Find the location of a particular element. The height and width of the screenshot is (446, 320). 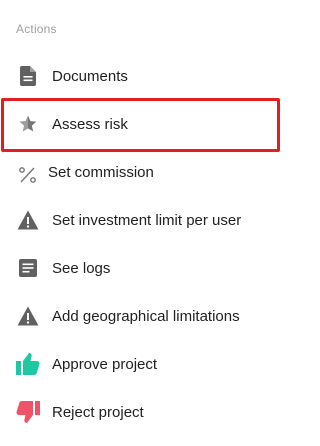

menu-item-documents: Documents is located at coordinates (149, 76).